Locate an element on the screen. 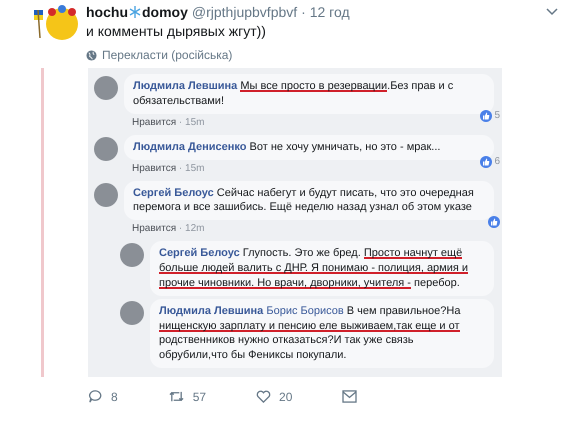 The height and width of the screenshot is (444, 574). translate-link: Перекласти (російська) is located at coordinates (167, 55).